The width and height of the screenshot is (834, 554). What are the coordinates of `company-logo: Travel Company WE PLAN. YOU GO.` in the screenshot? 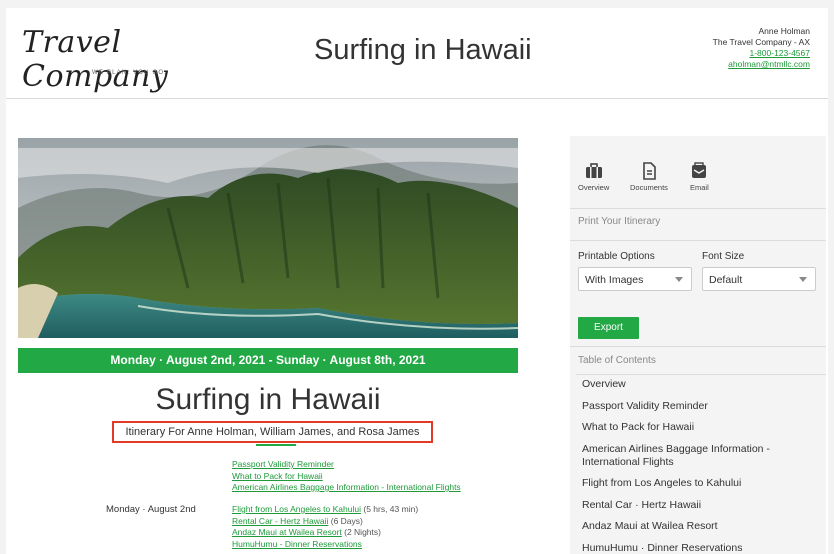 It's located at (127, 60).